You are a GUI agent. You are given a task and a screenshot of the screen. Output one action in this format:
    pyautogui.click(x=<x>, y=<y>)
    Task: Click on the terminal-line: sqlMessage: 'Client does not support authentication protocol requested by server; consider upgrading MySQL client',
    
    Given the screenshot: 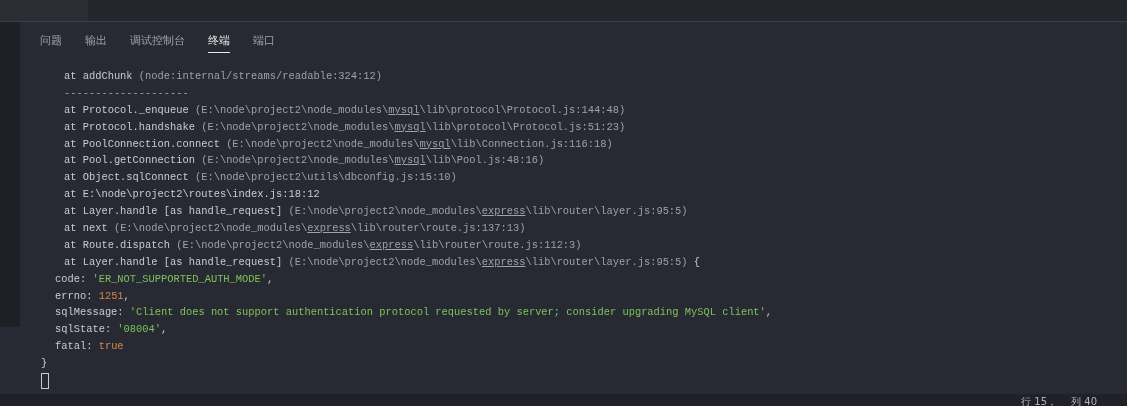 What is the action you would take?
    pyautogui.click(x=414, y=313)
    